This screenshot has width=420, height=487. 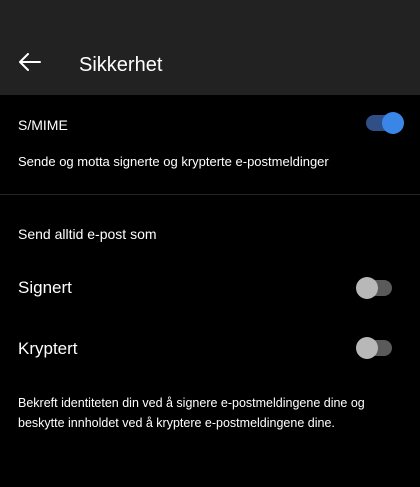 I want to click on signed-toggle, so click(x=374, y=288).